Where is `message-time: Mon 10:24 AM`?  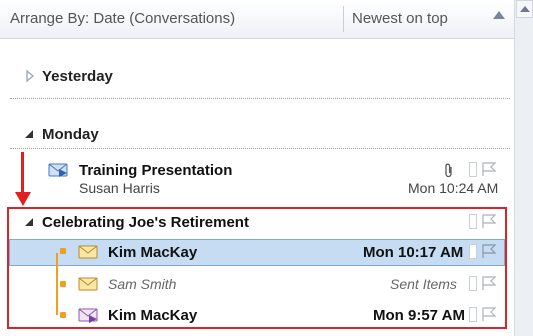 message-time: Mon 10:24 AM is located at coordinates (453, 188).